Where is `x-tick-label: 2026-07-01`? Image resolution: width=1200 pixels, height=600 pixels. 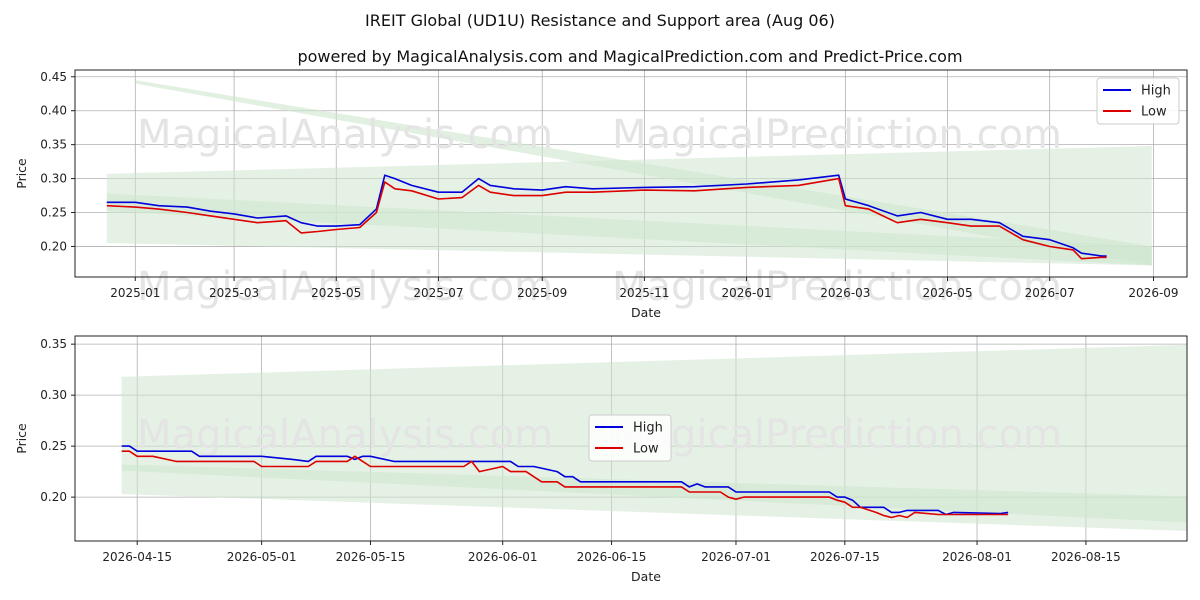
x-tick-label: 2026-07-01 is located at coordinates (736, 557).